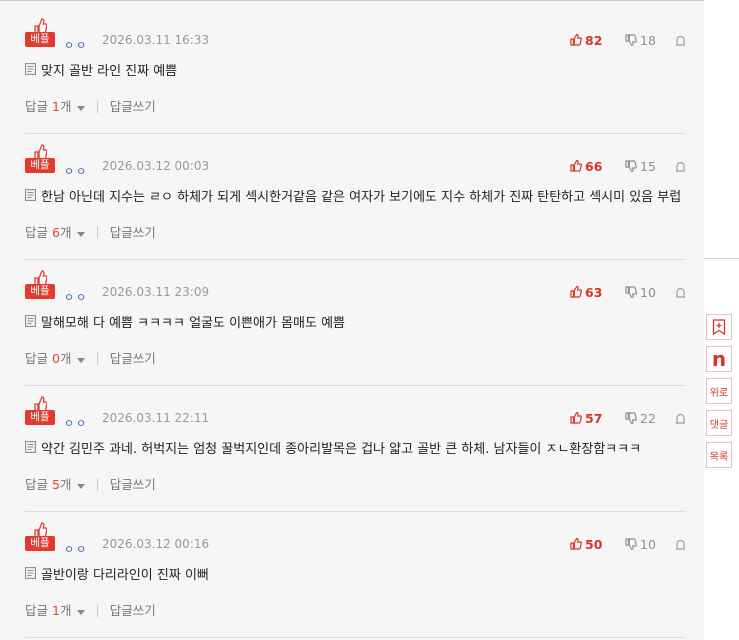  I want to click on reply-toggle: 답글 0개, so click(55, 357).